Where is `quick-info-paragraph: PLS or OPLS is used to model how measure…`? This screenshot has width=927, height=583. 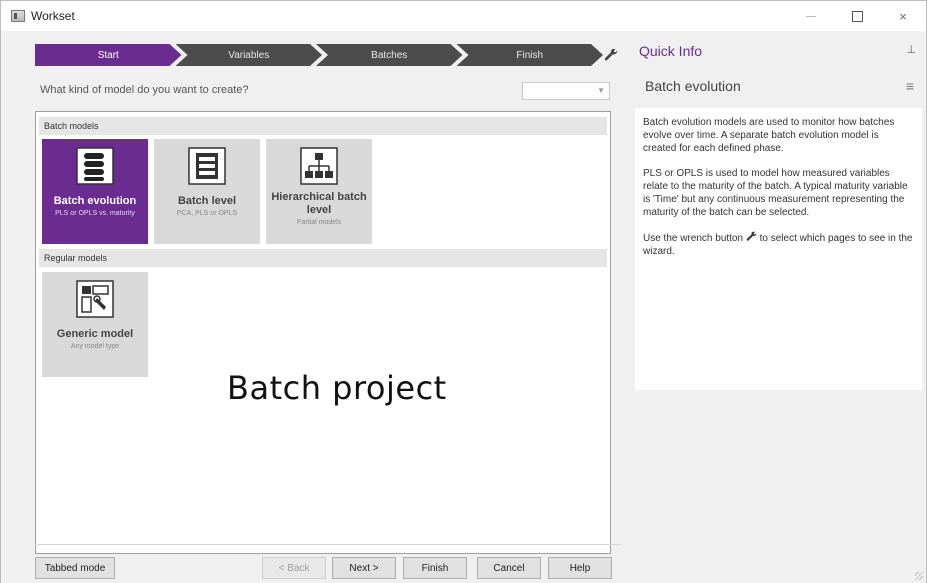
quick-info-paragraph: PLS or OPLS is used to model how measure… is located at coordinates (775, 193).